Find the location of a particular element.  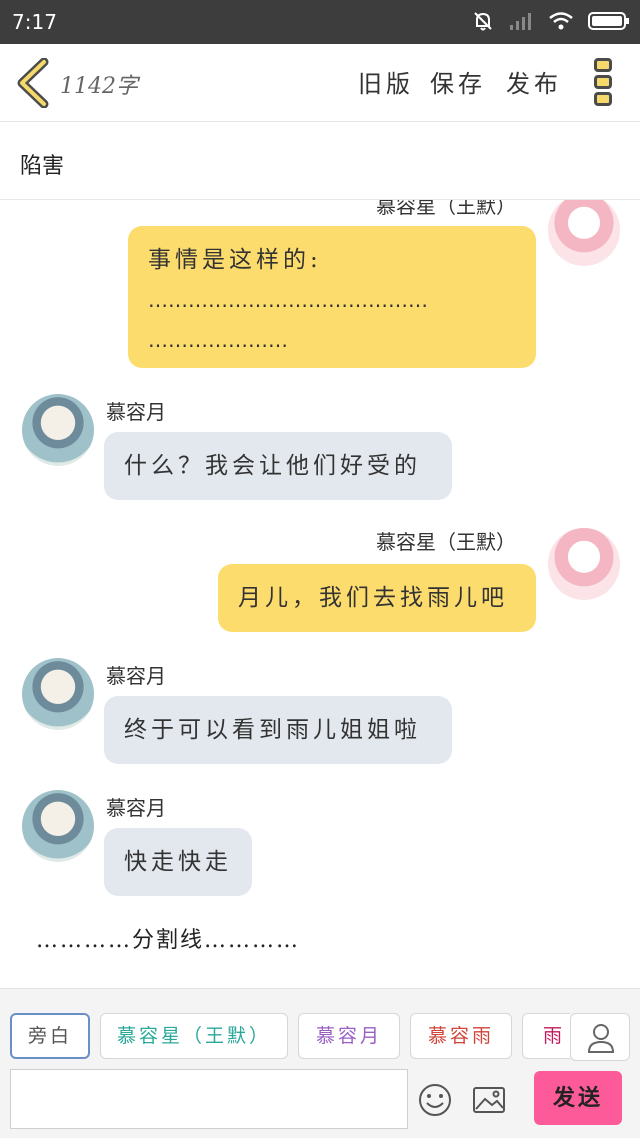

wifi-icon is located at coordinates (561, 21).